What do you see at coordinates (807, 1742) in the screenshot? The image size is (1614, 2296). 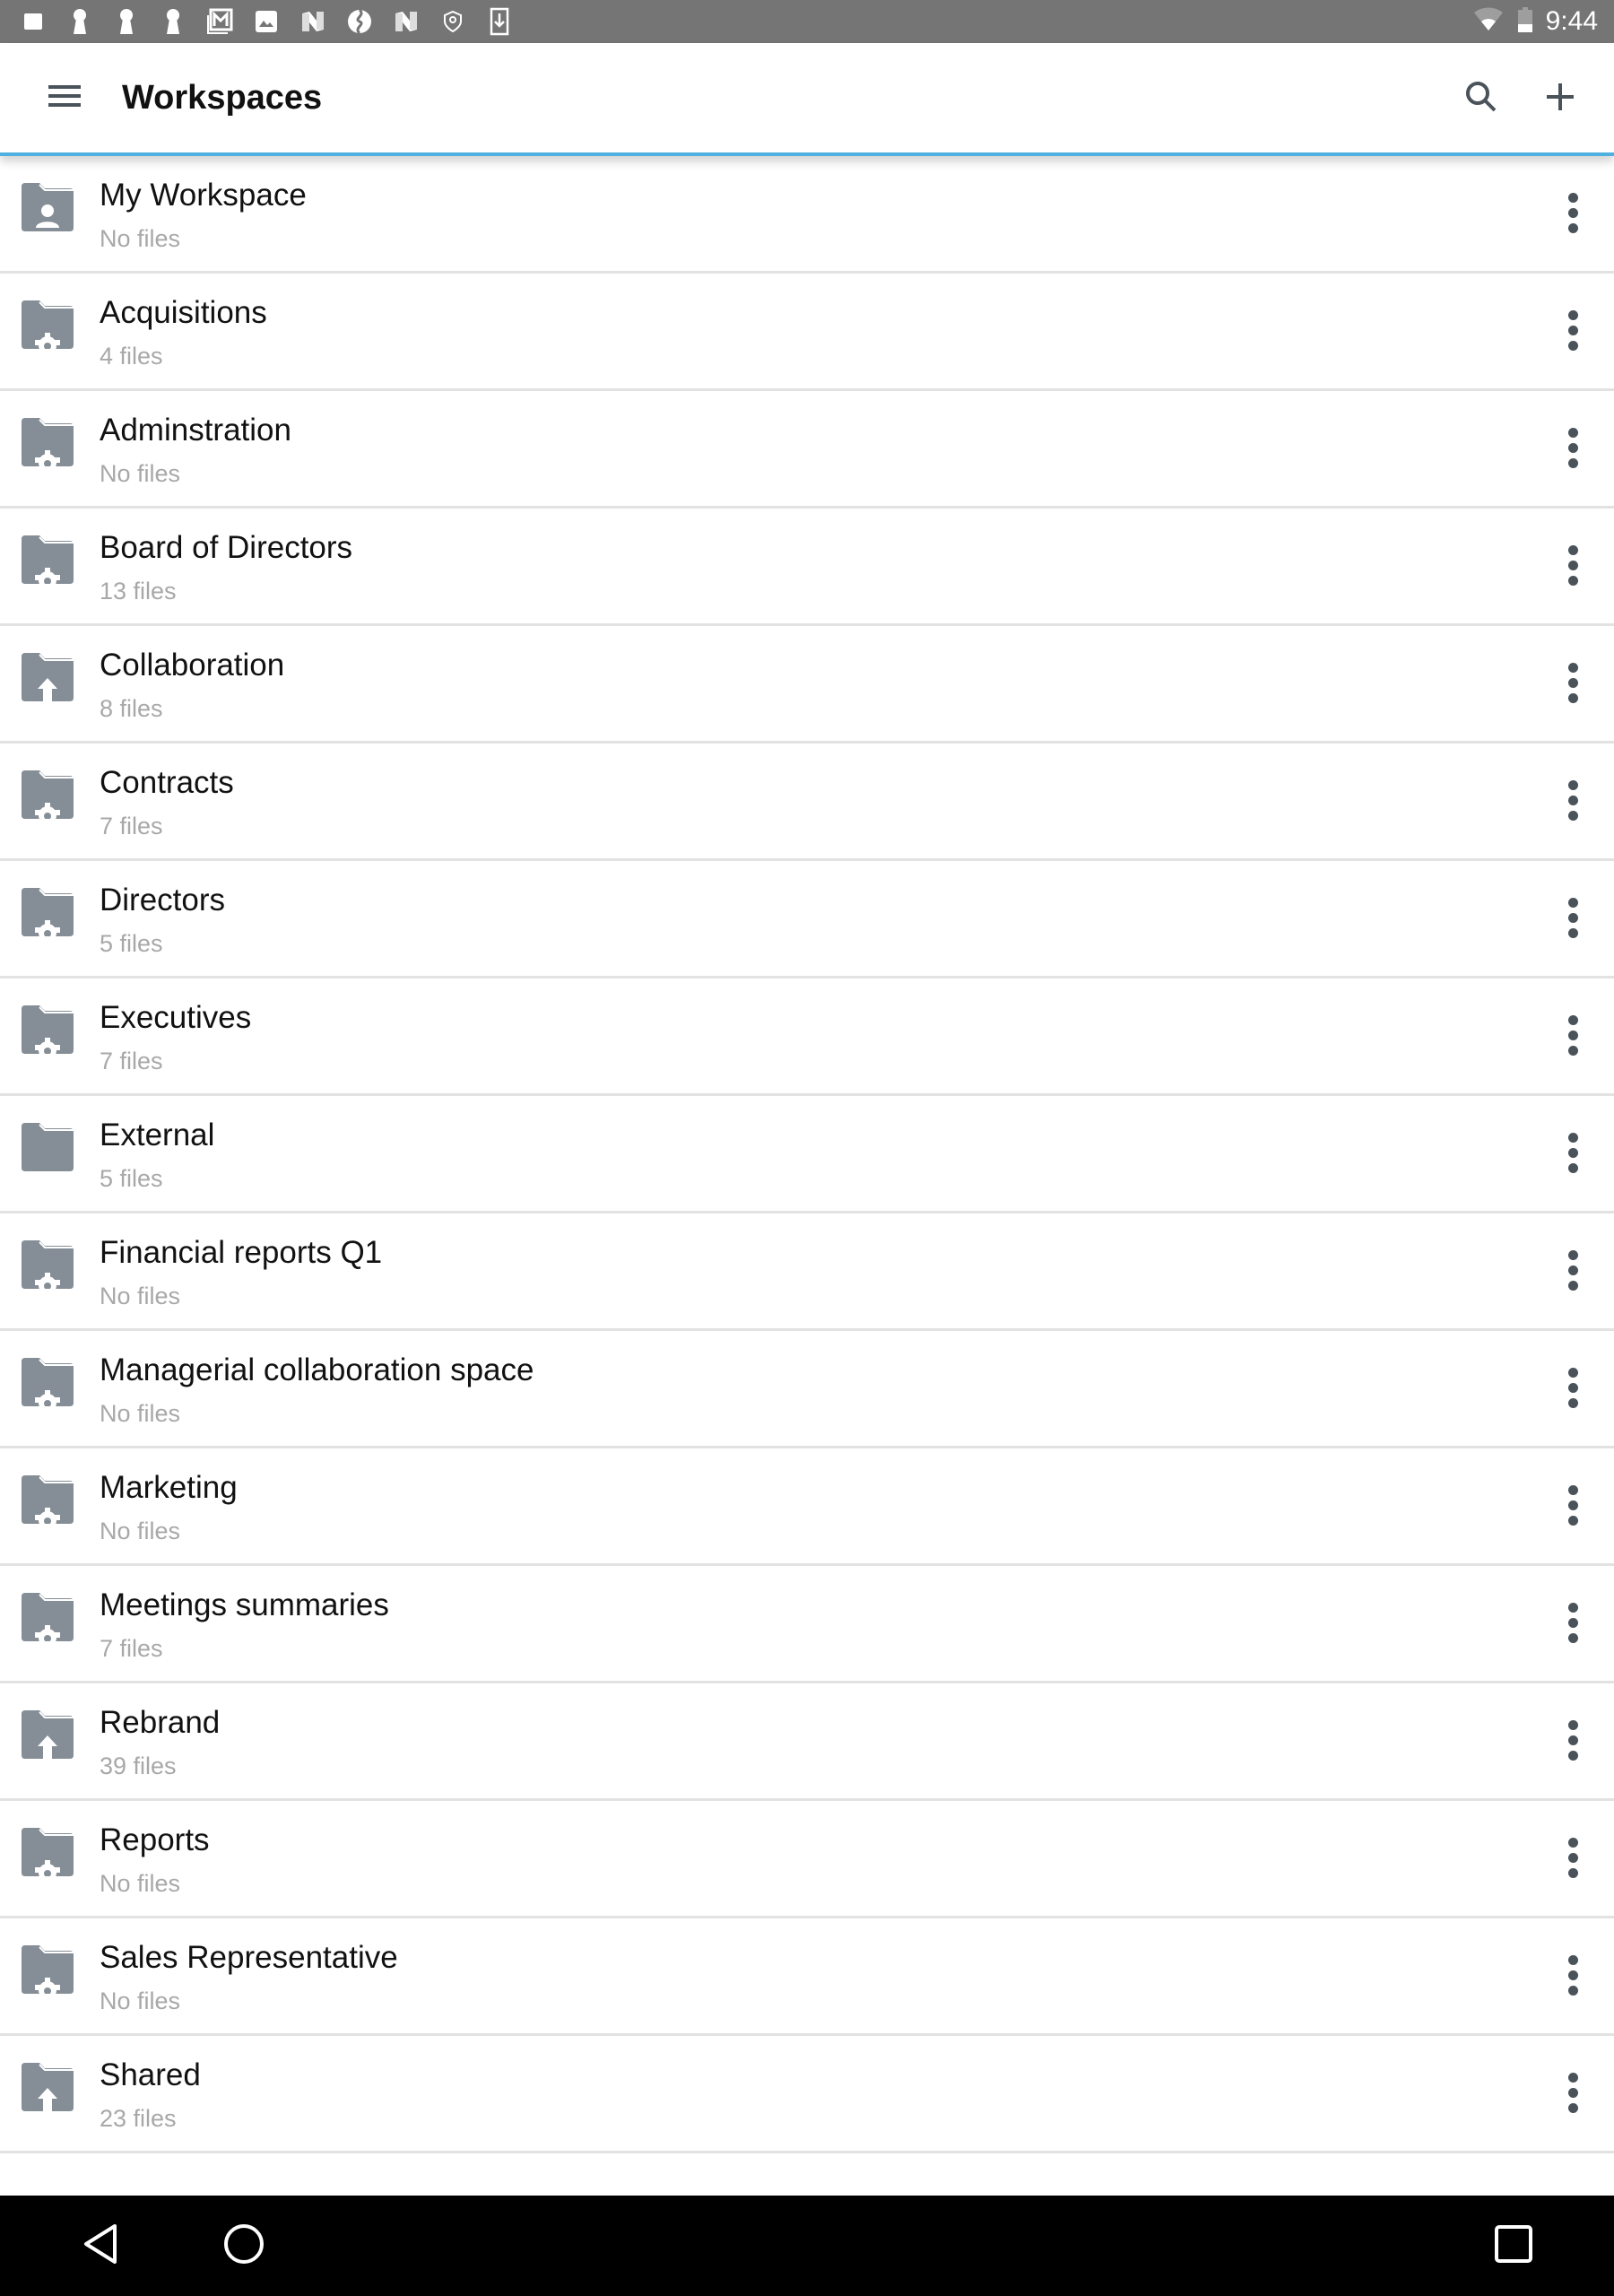 I see `workspace-row: Rebrand 39 files` at bounding box center [807, 1742].